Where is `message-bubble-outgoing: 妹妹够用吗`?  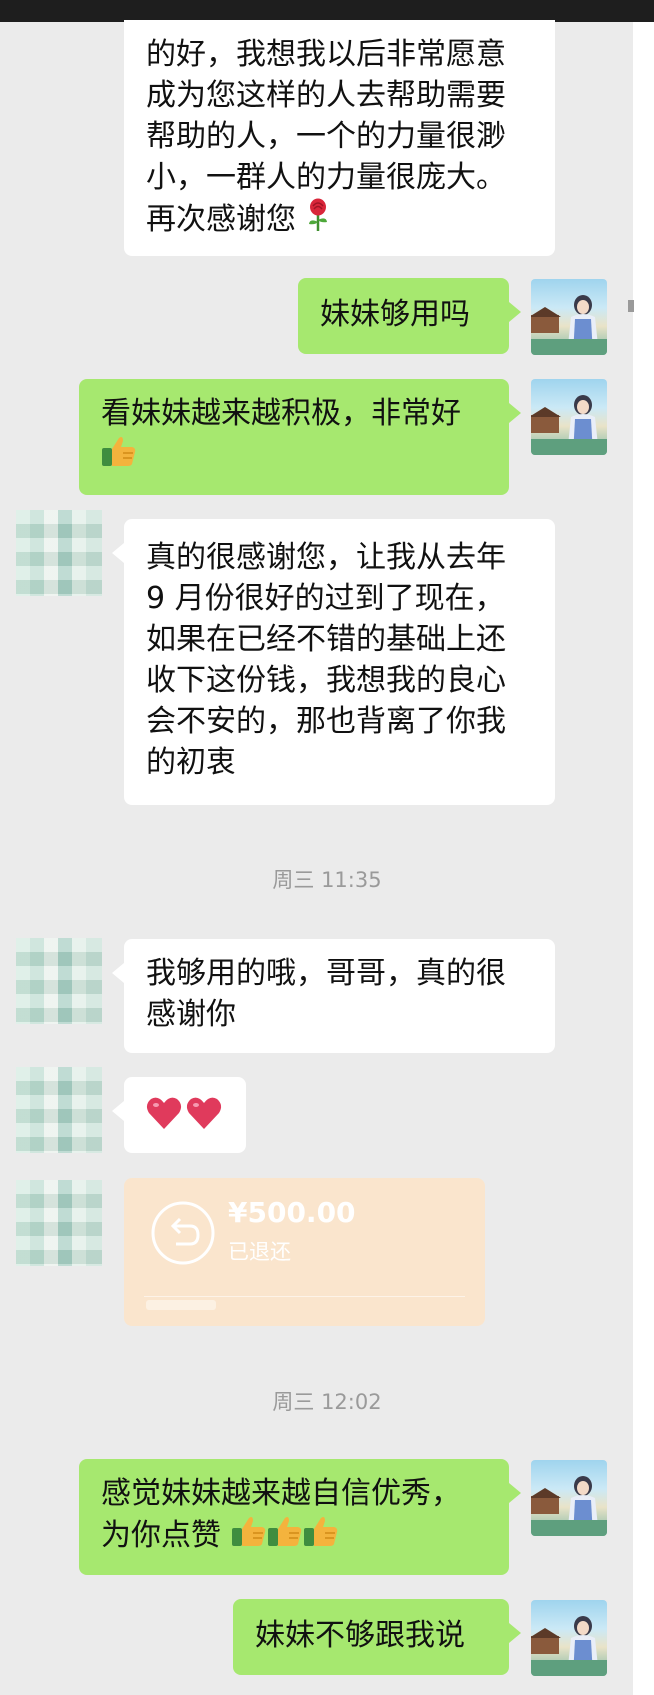
message-bubble-outgoing: 妹妹够用吗 is located at coordinates (409, 316).